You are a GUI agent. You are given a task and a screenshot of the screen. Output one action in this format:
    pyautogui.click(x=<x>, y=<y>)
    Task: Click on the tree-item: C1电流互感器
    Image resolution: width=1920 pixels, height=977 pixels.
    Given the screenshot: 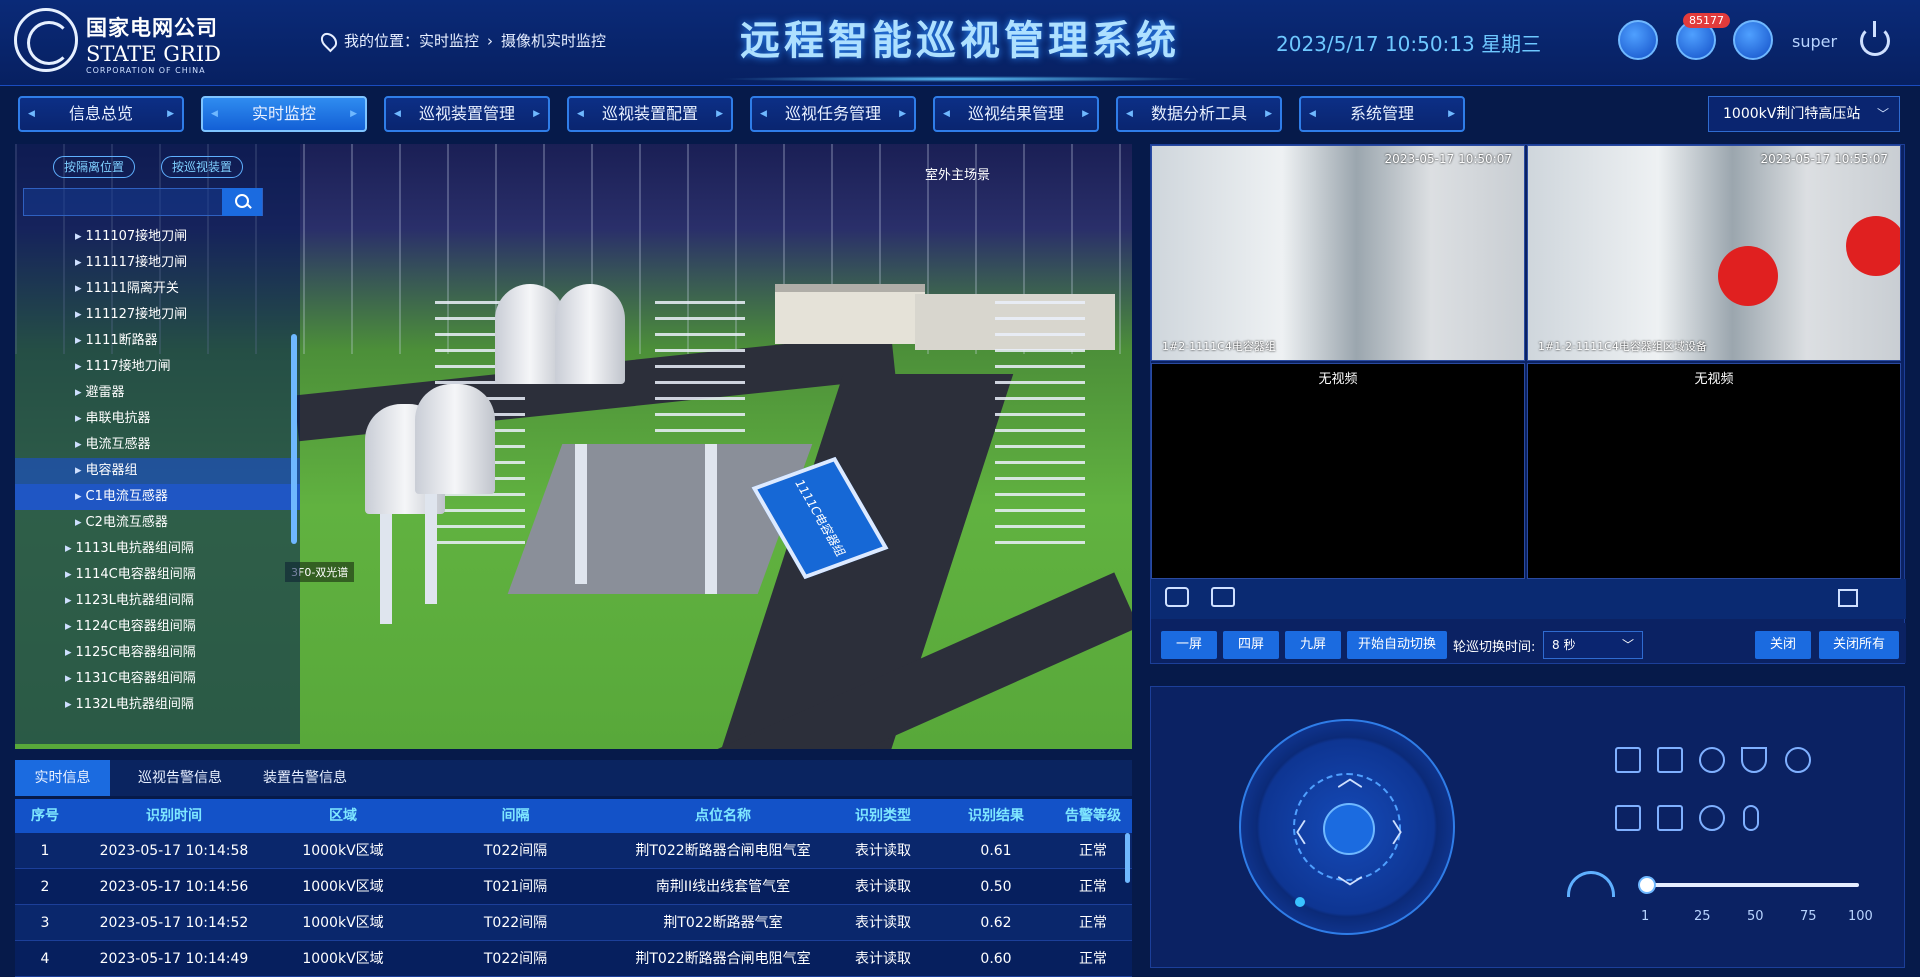 What is the action you would take?
    pyautogui.click(x=157, y=497)
    